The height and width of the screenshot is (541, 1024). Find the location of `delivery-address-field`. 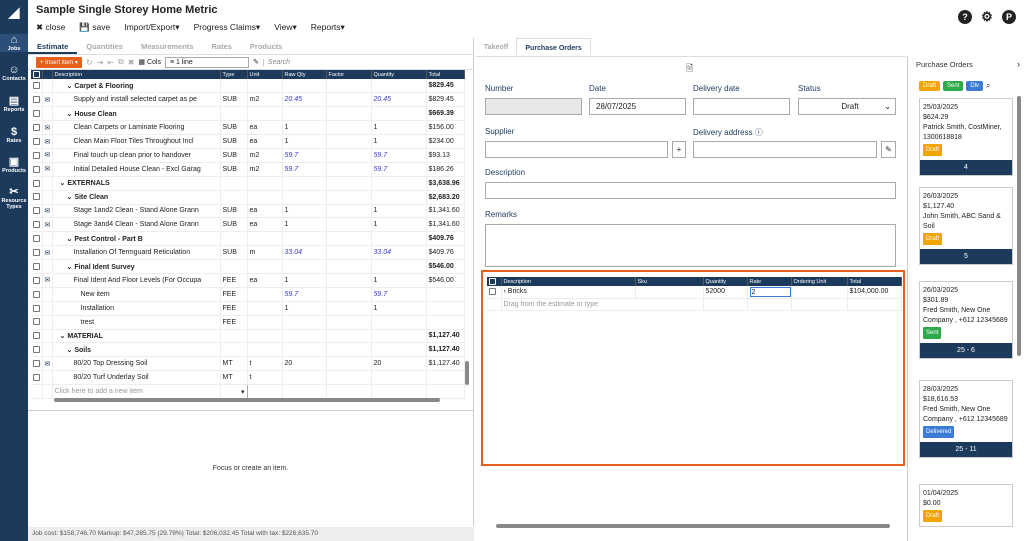

delivery-address-field is located at coordinates (785, 149).